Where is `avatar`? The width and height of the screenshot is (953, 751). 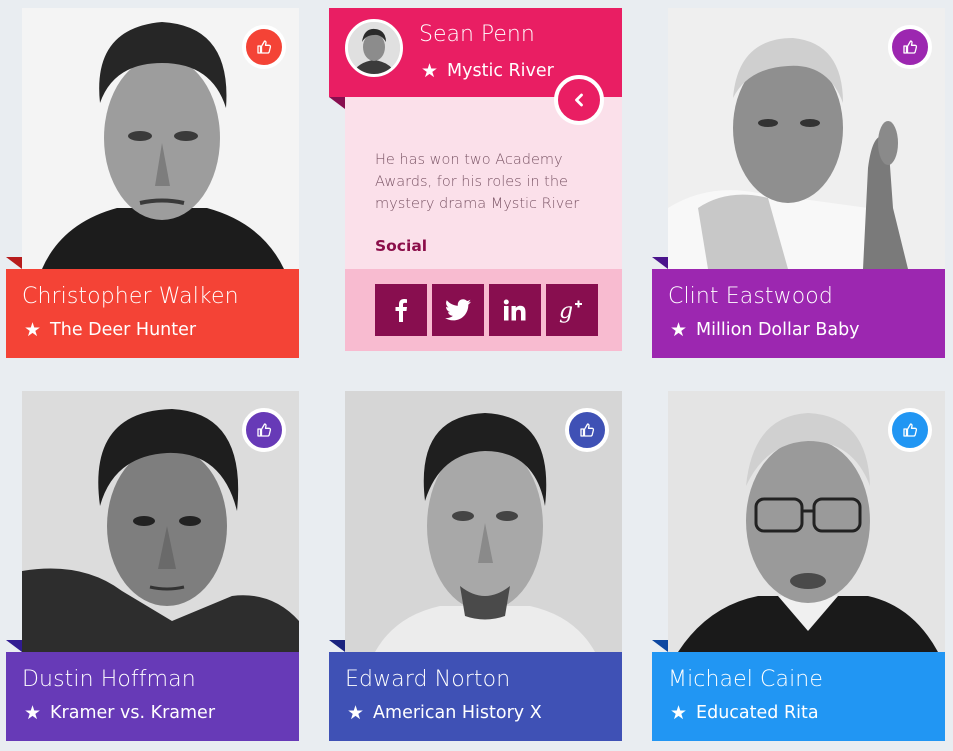
avatar is located at coordinates (374, 48).